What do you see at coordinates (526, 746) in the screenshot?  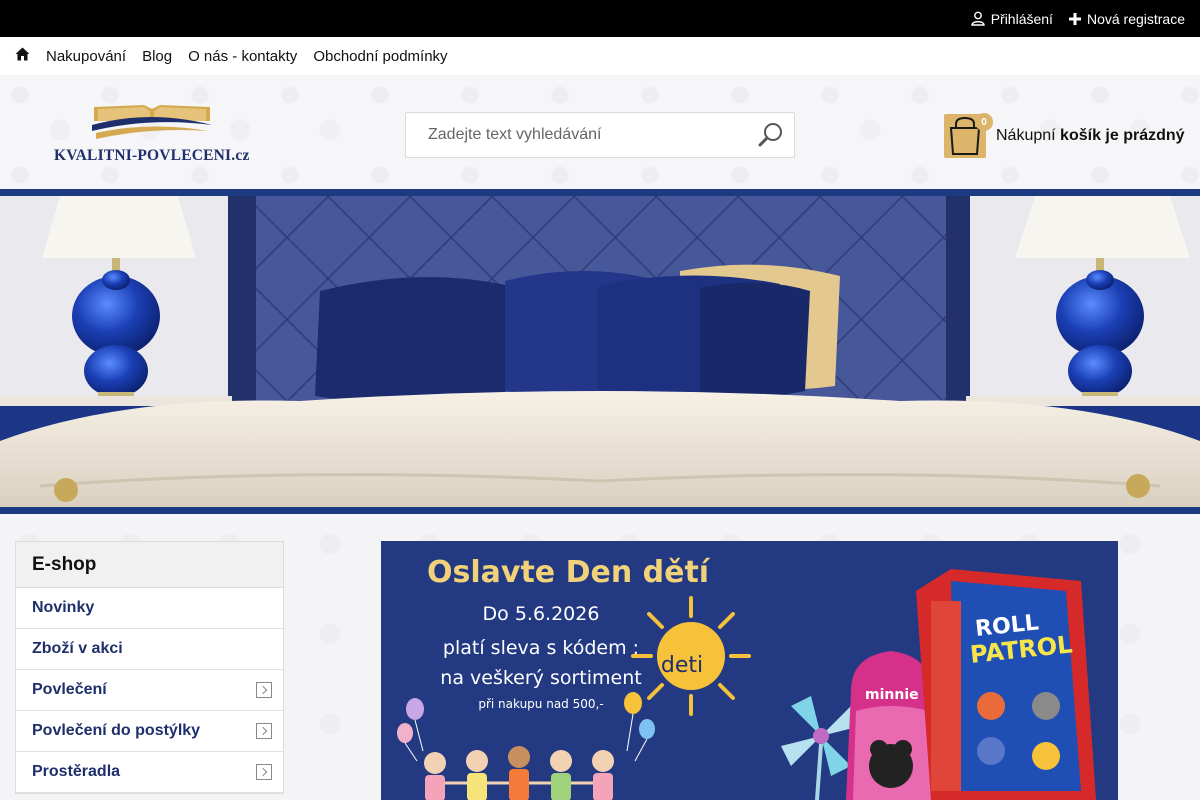 I see `children-illustration` at bounding box center [526, 746].